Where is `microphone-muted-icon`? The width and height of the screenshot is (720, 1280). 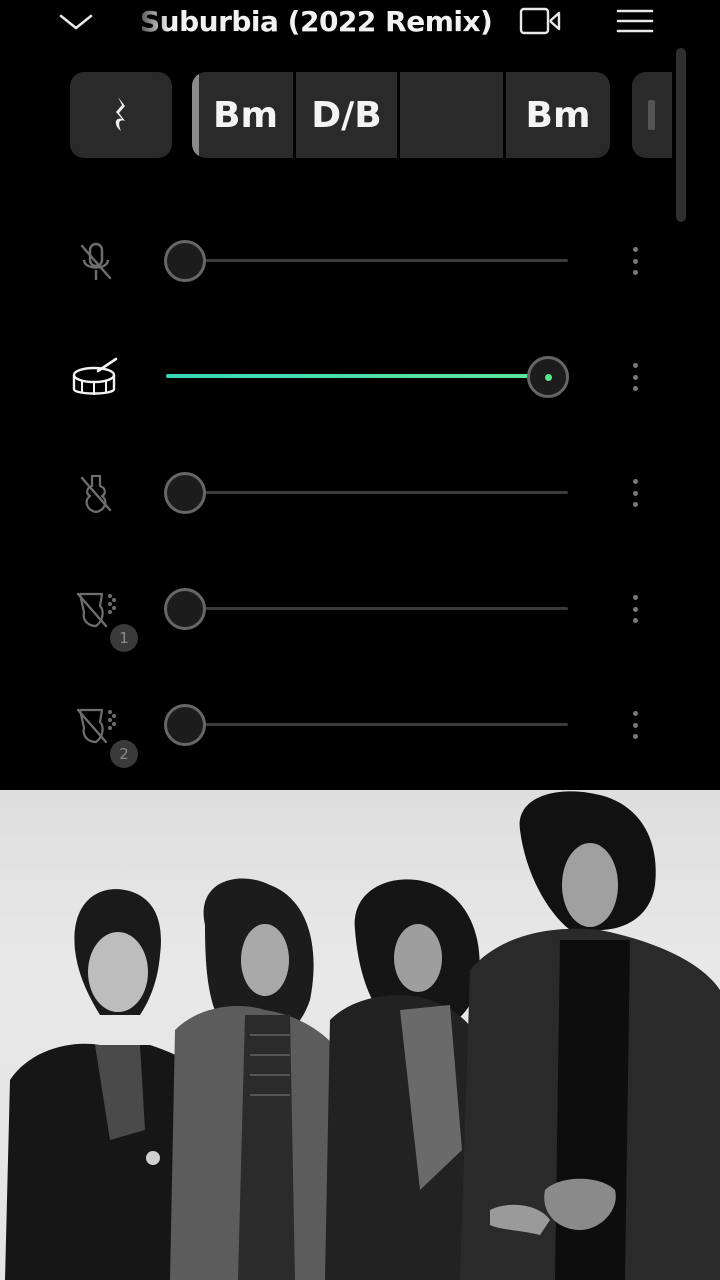 microphone-muted-icon is located at coordinates (96, 261).